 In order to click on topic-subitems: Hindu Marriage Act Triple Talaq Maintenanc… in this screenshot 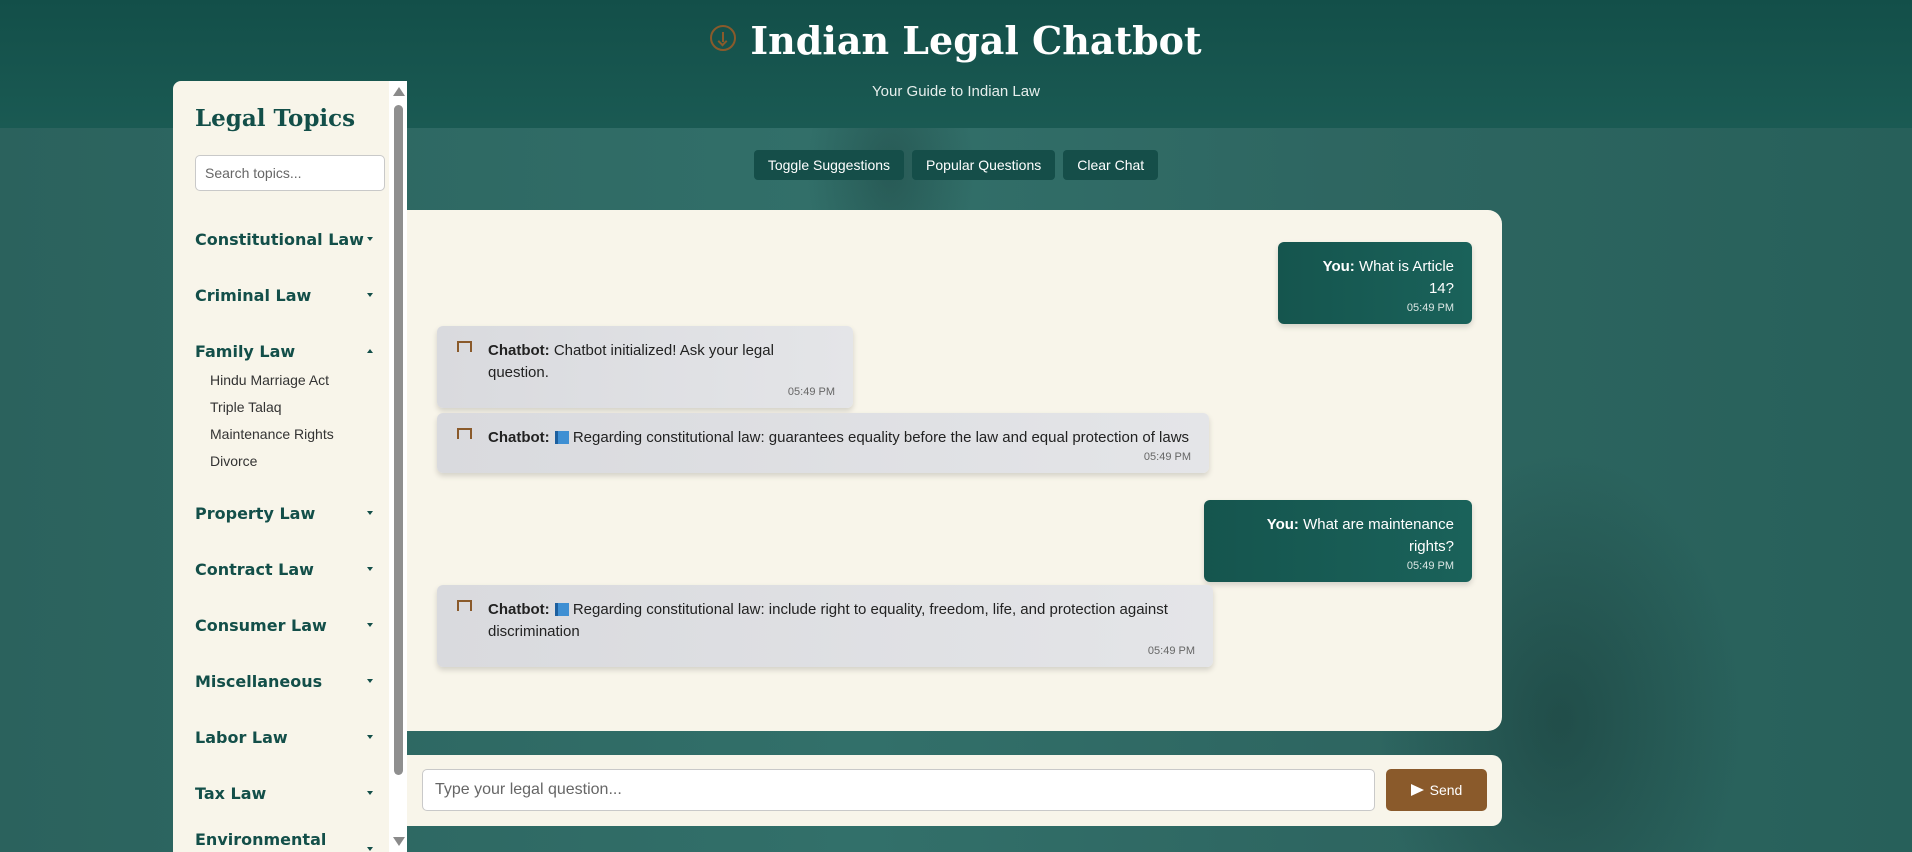, I will do `click(292, 421)`.